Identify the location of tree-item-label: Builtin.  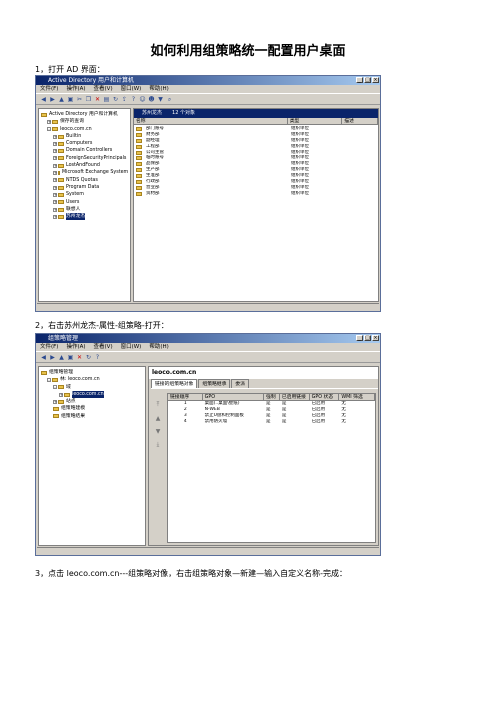
(74, 136).